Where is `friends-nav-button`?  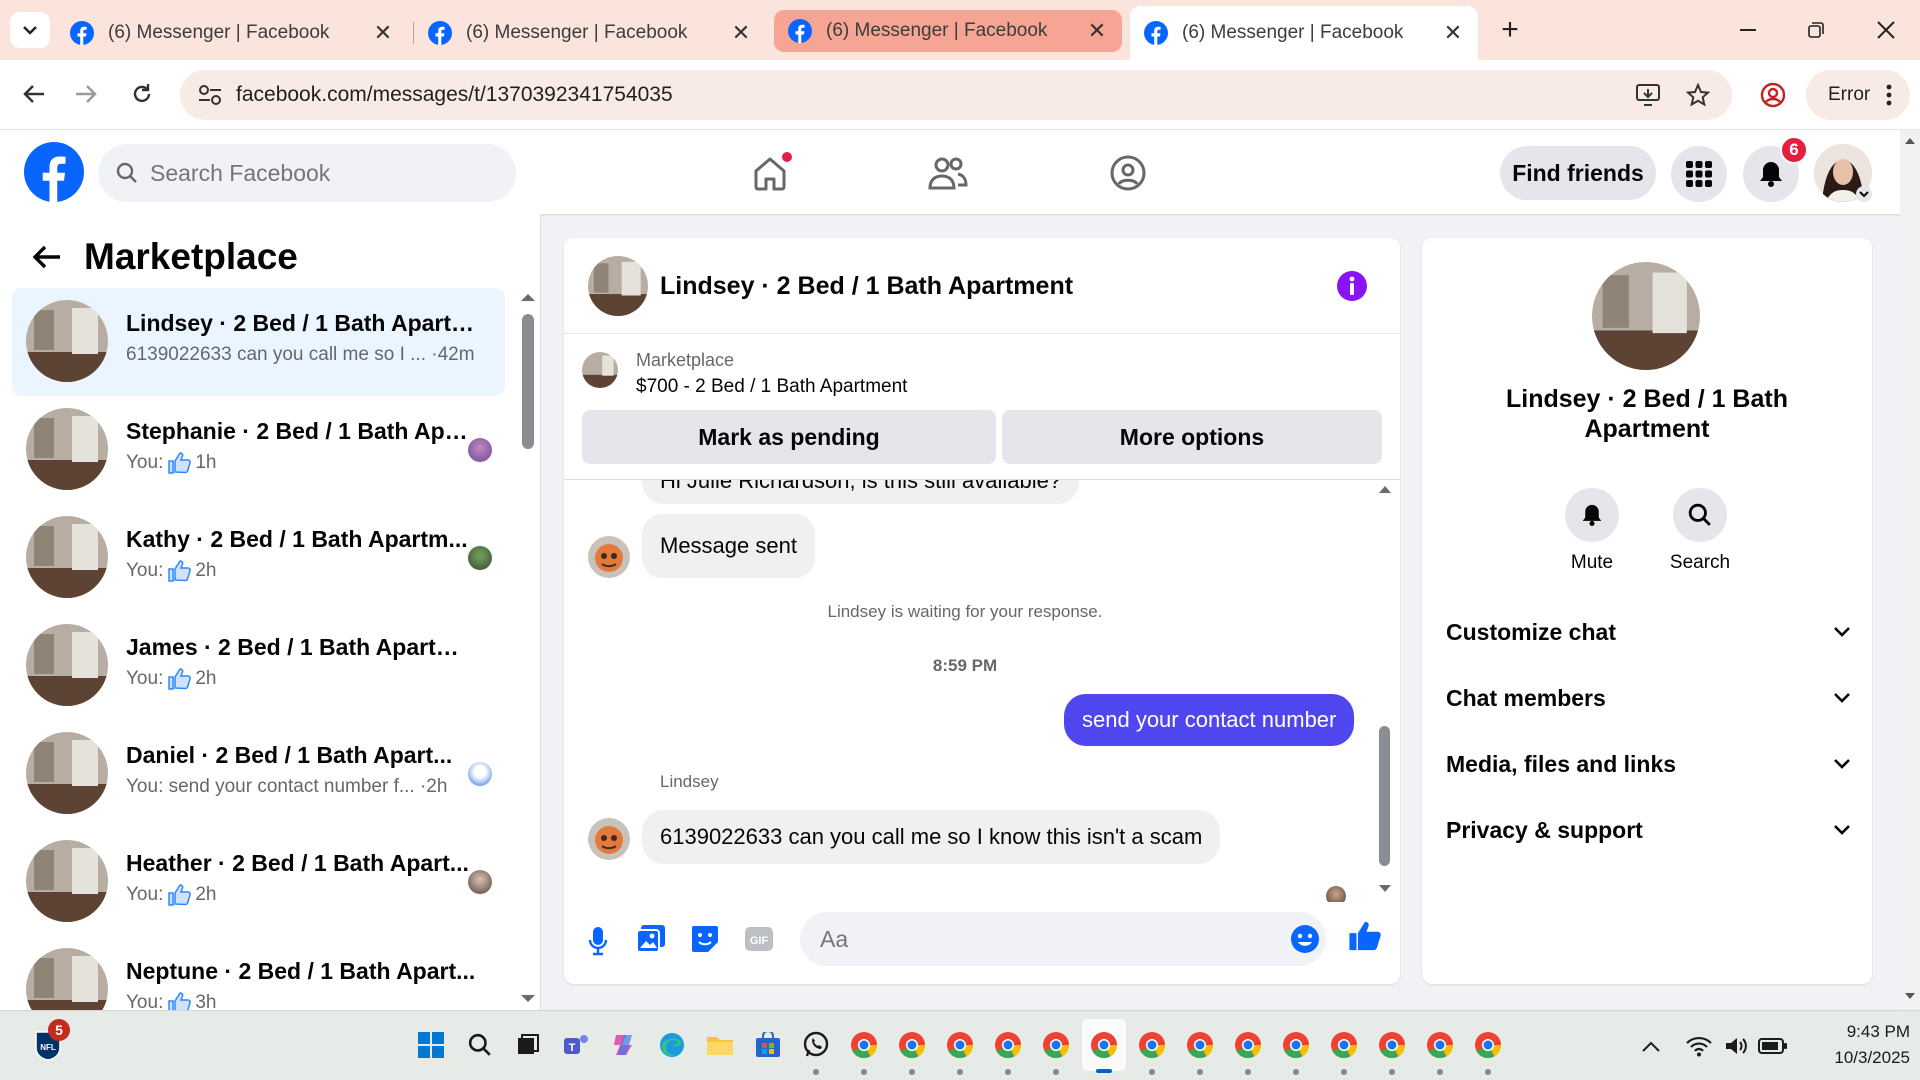 friends-nav-button is located at coordinates (948, 173).